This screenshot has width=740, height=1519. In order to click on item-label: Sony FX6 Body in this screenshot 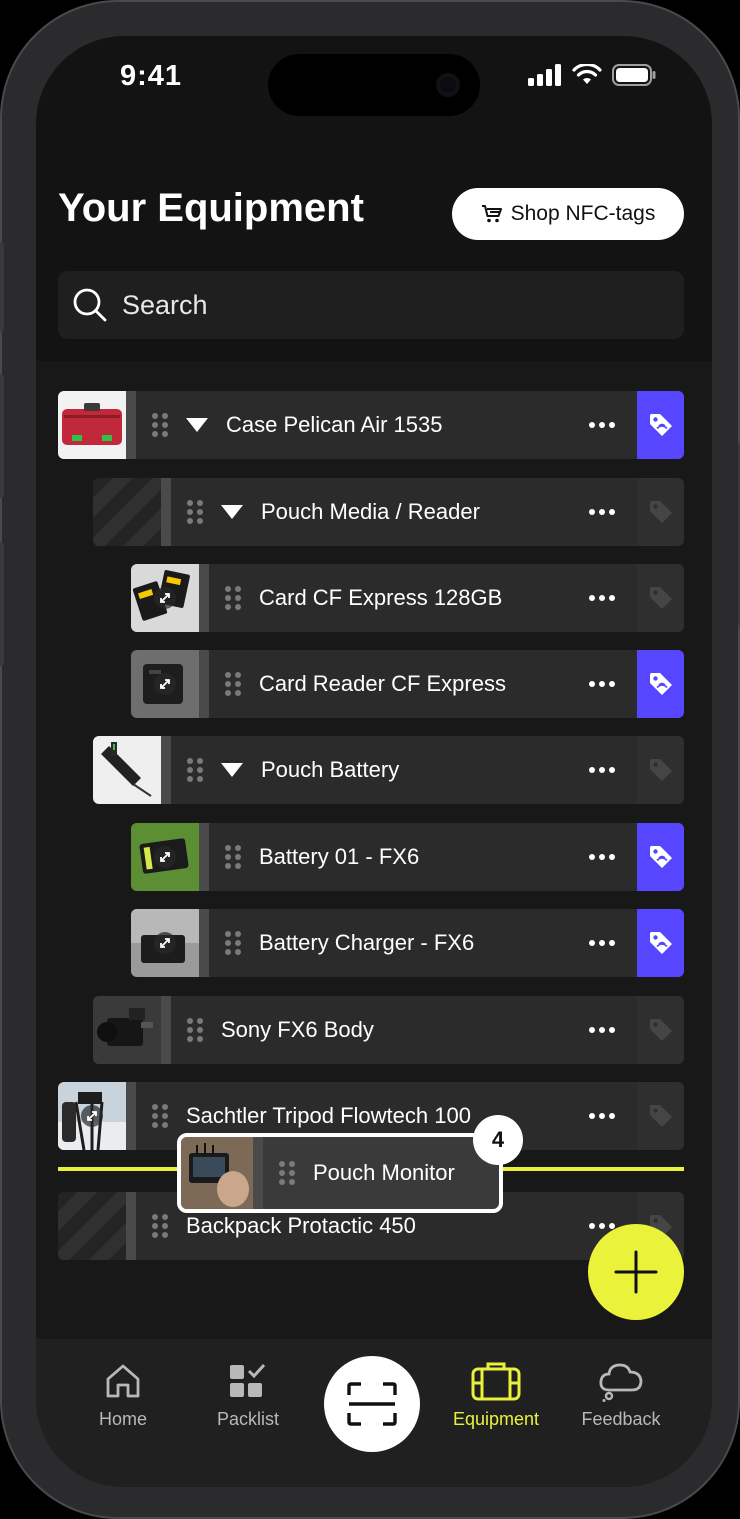, I will do `click(297, 1029)`.